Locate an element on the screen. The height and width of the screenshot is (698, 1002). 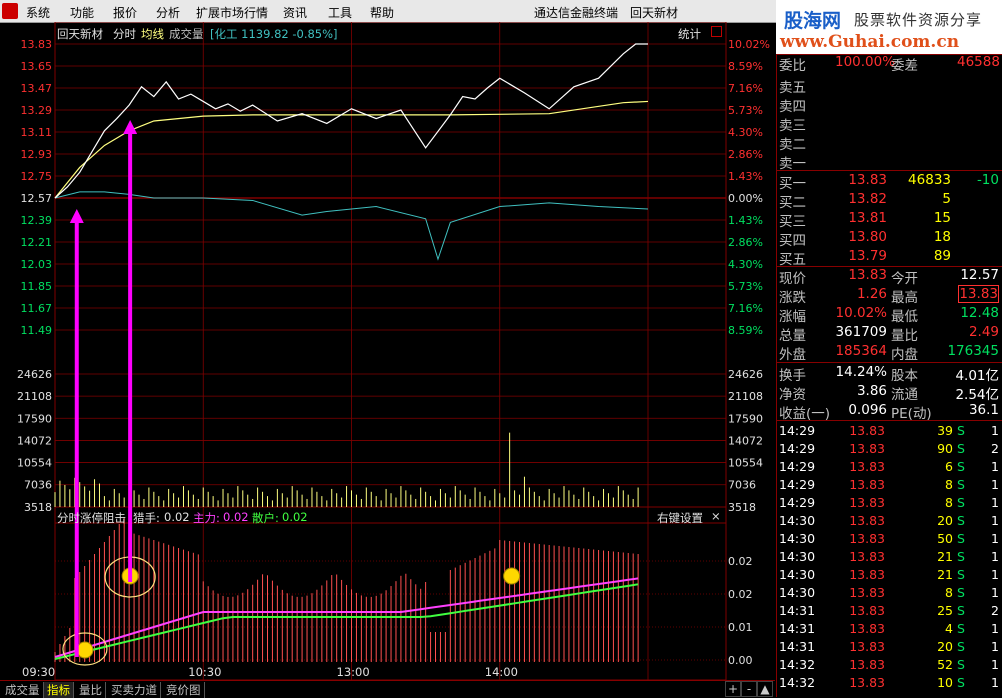
menu-item-tools: 工具 is located at coordinates (340, 12).